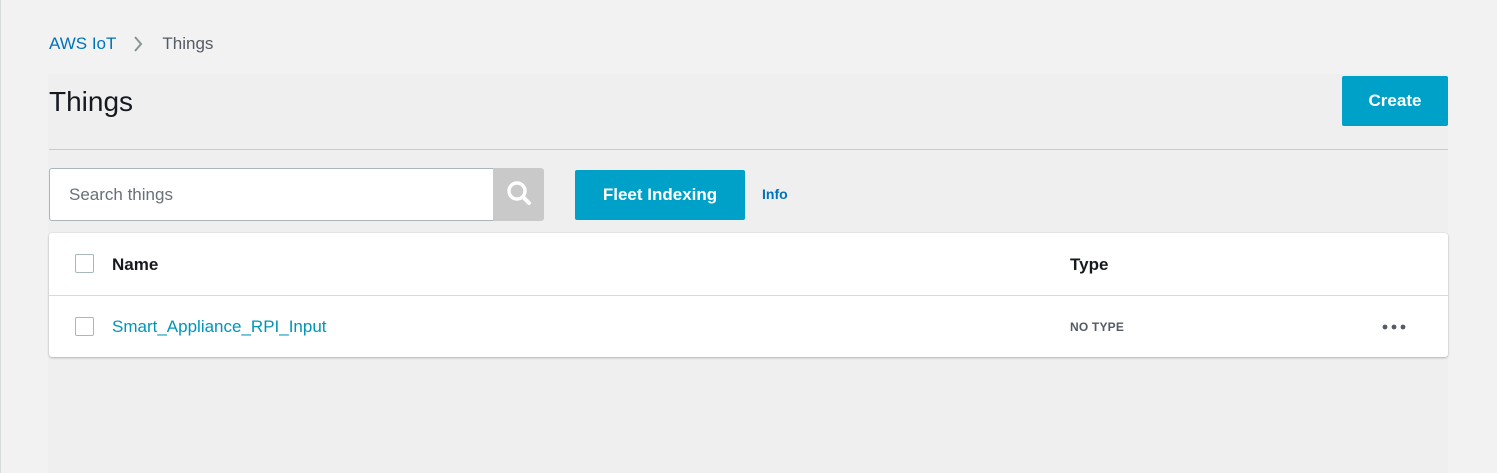  I want to click on page-title: Things, so click(91, 101).